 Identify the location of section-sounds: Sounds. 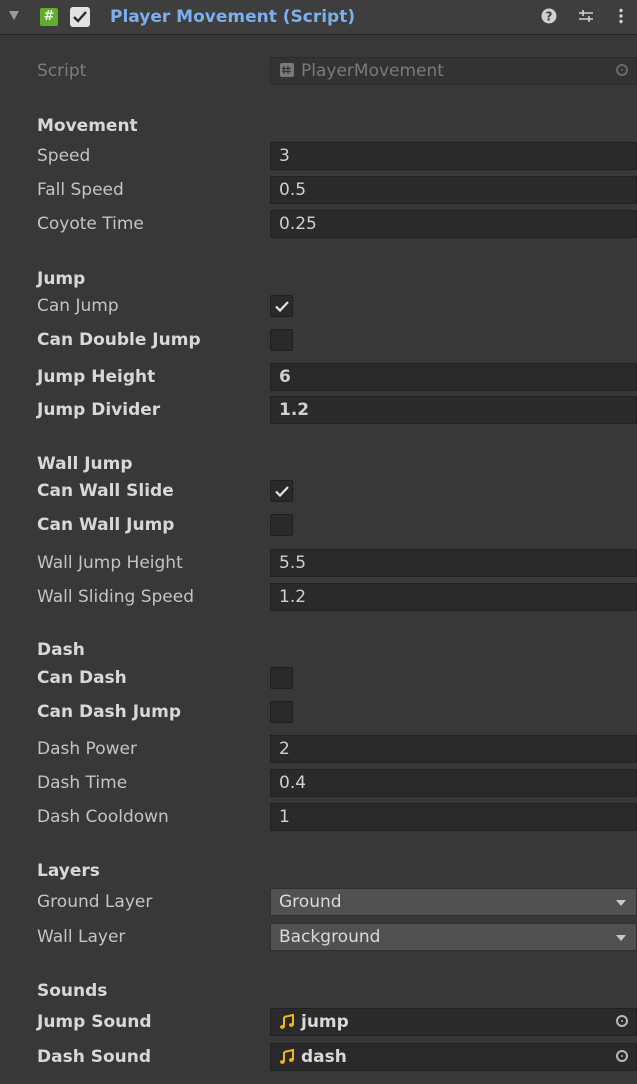
(72, 991).